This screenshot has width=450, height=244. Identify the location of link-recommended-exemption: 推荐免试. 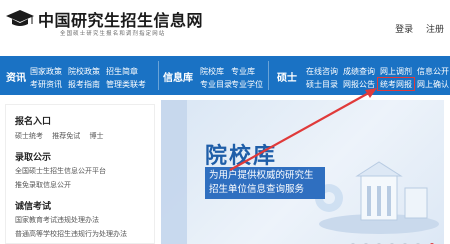
(66, 136).